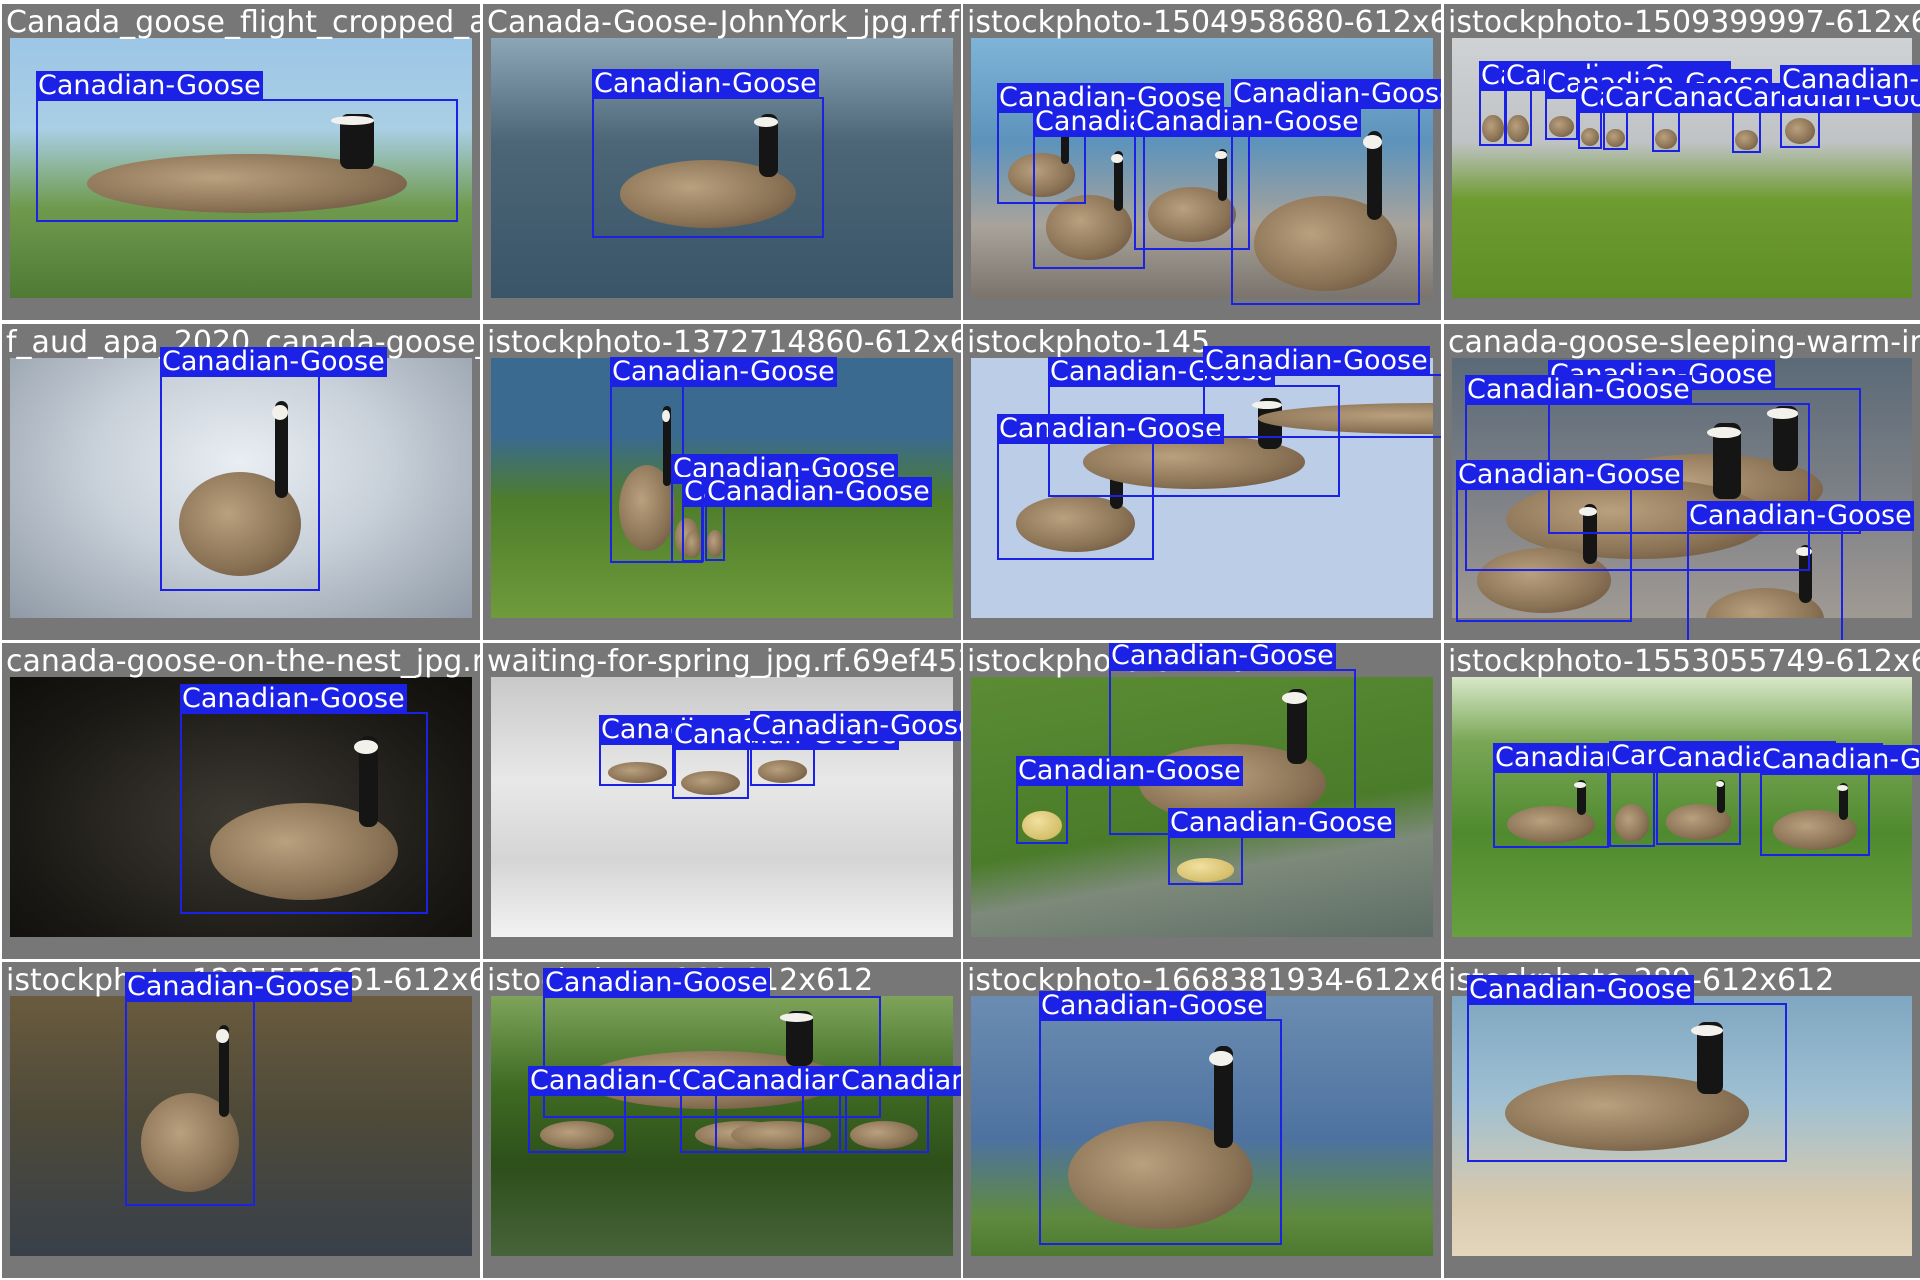 The height and width of the screenshot is (1280, 1920). I want to click on image-tile: istockphoto-289-612x612Canadian-Goose, so click(1682, 1120).